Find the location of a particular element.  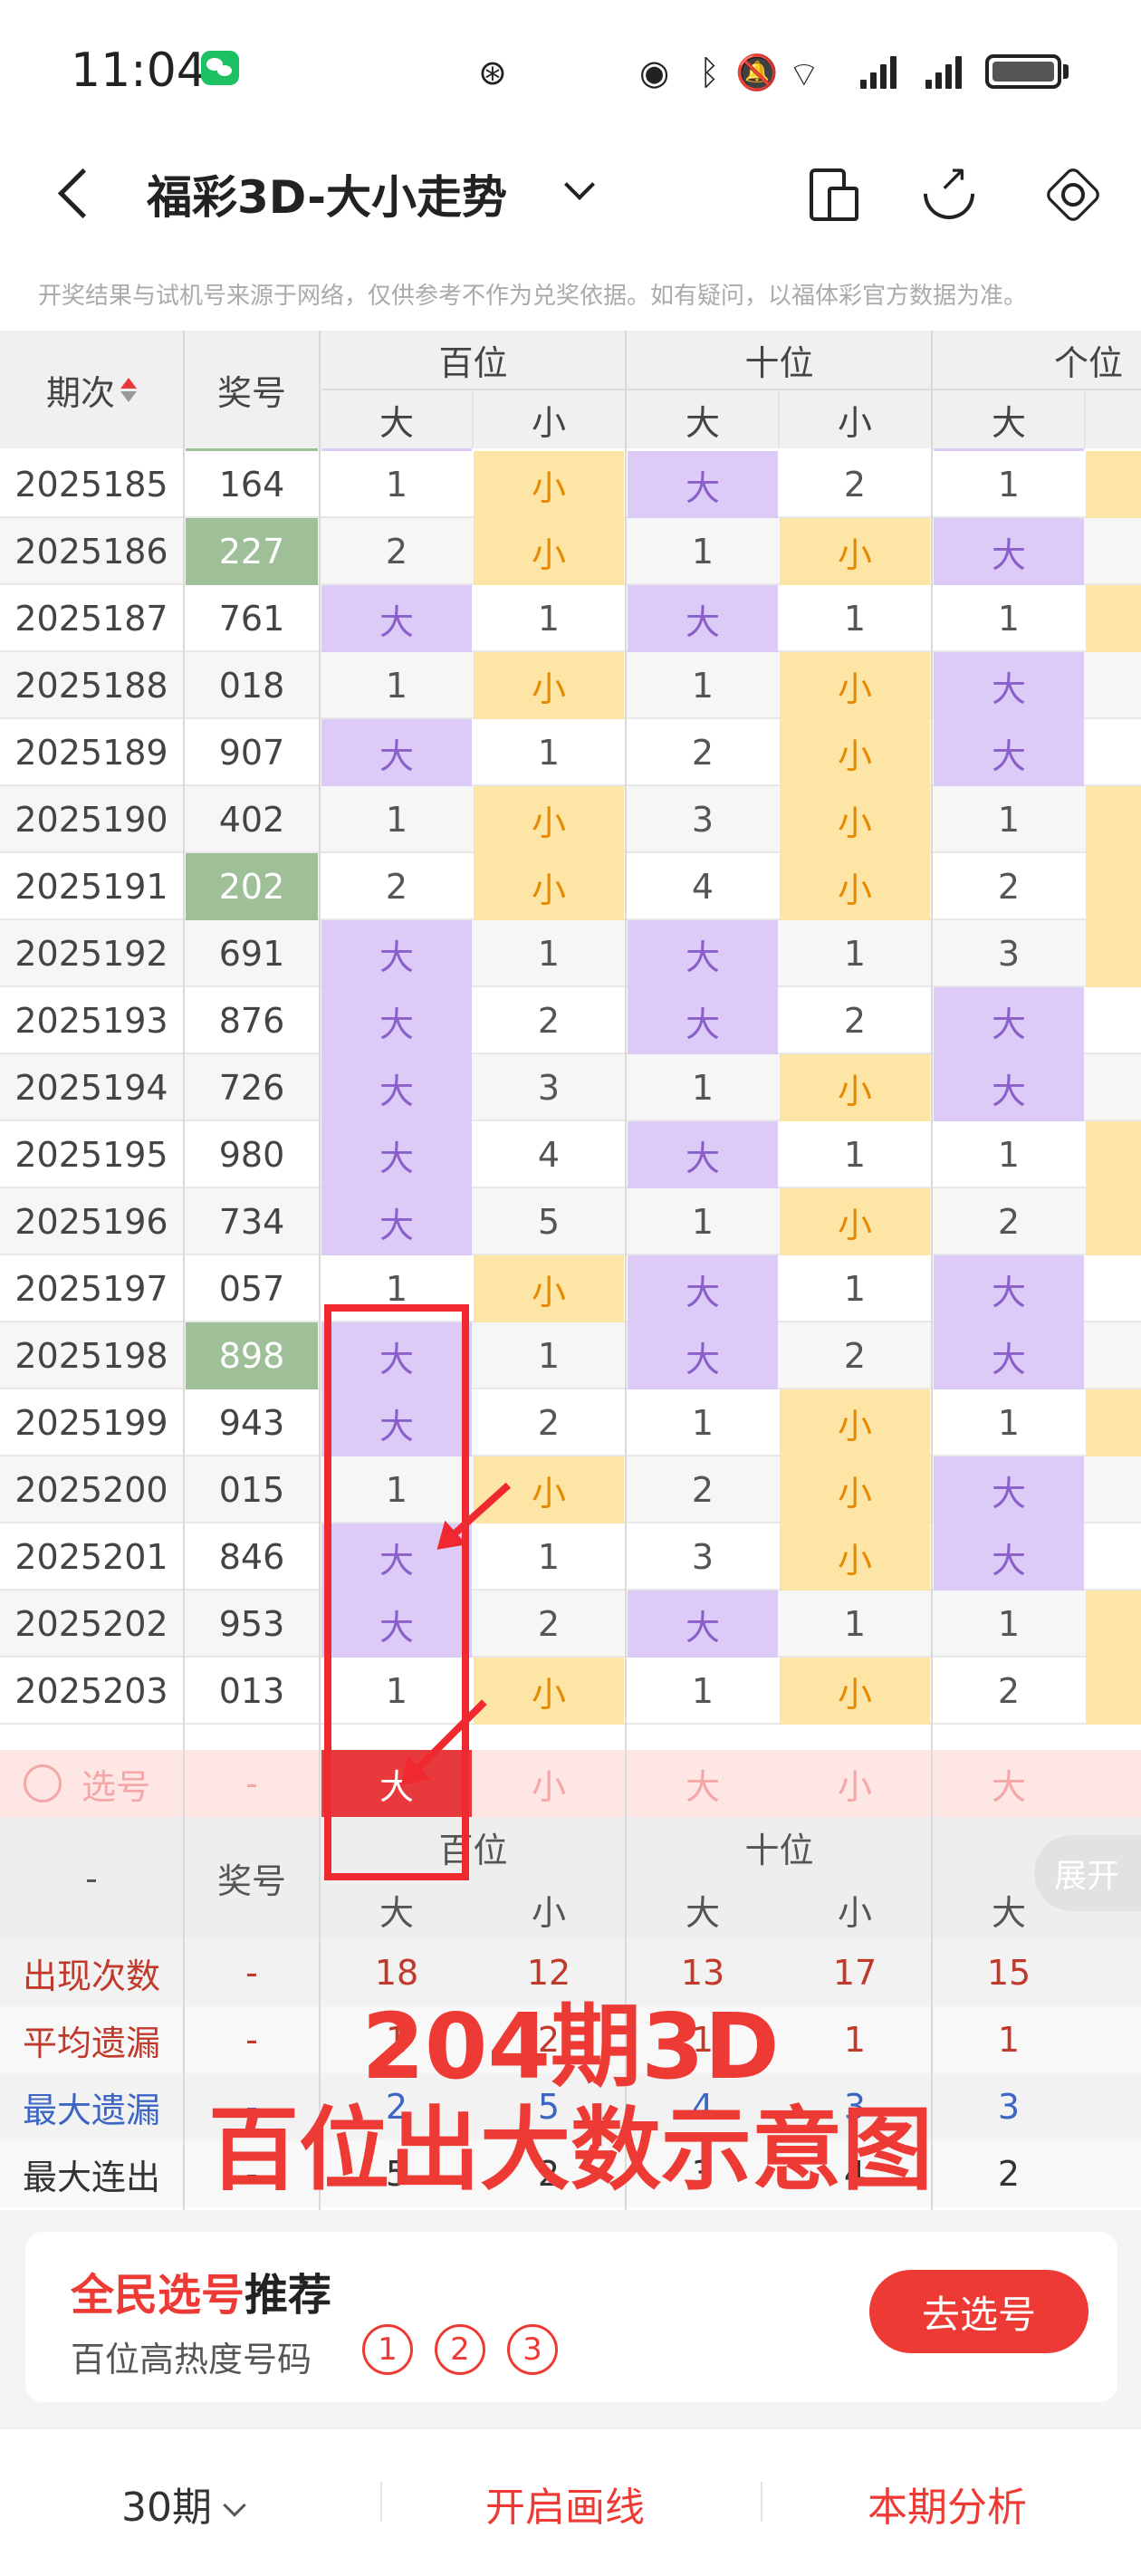

period-analysis-button: 本期分析 is located at coordinates (948, 2504).